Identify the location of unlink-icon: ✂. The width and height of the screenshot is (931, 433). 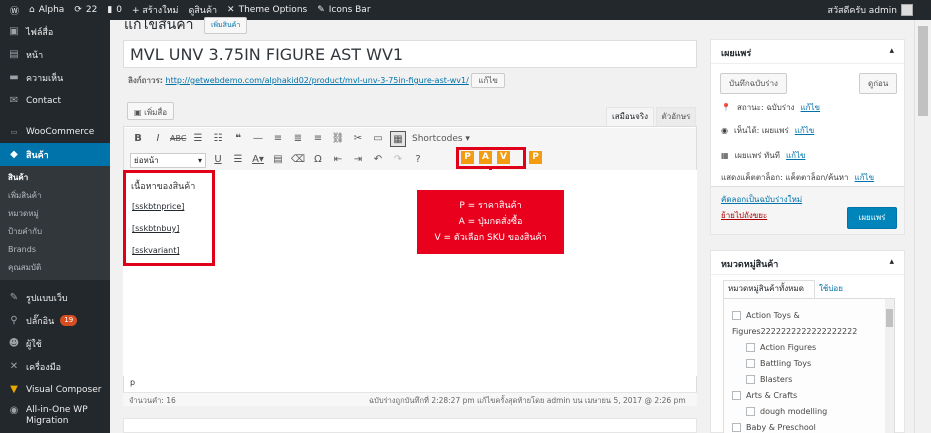
(358, 139).